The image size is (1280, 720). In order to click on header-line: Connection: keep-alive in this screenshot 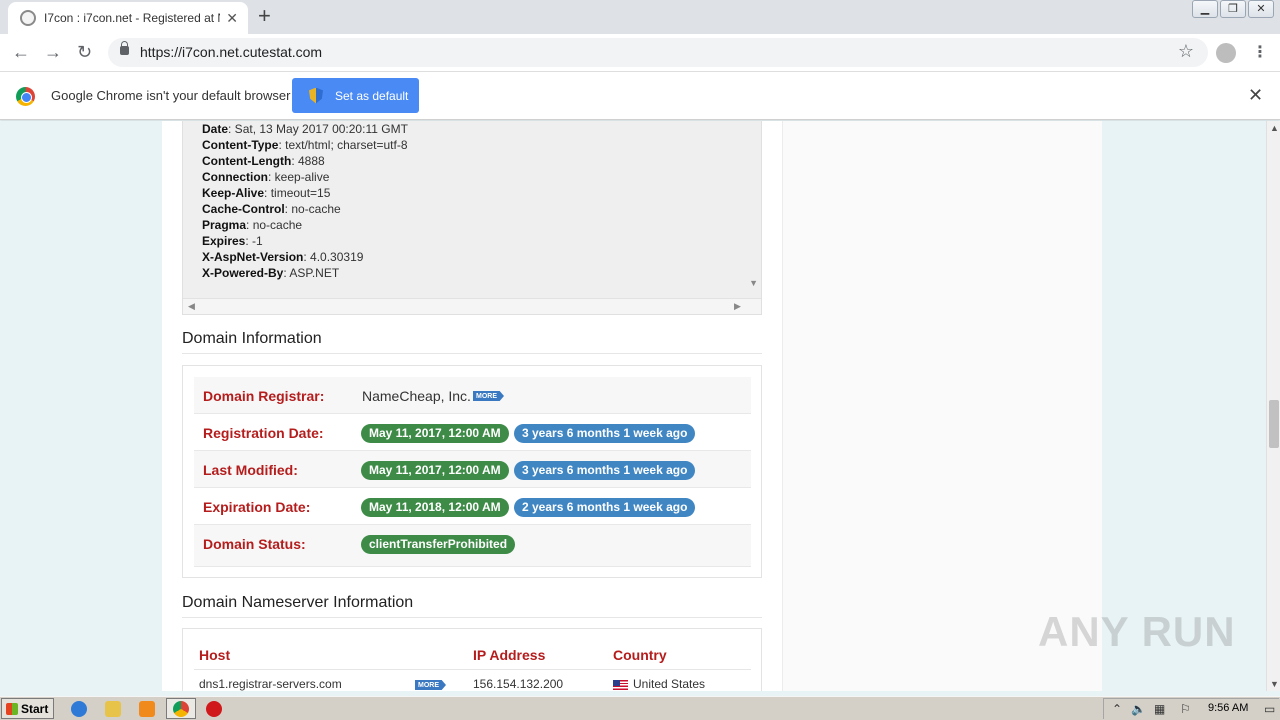, I will do `click(266, 177)`.